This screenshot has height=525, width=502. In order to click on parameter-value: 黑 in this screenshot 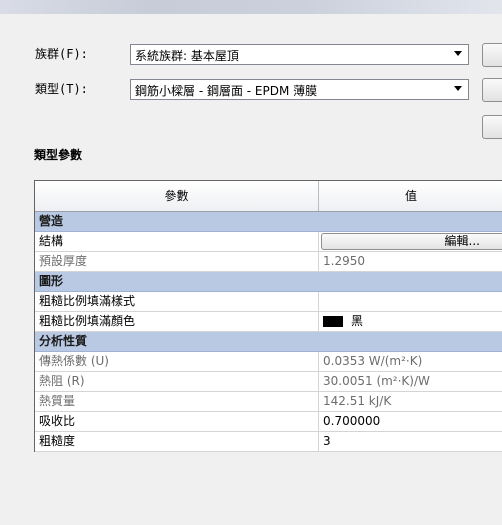, I will do `click(357, 321)`.